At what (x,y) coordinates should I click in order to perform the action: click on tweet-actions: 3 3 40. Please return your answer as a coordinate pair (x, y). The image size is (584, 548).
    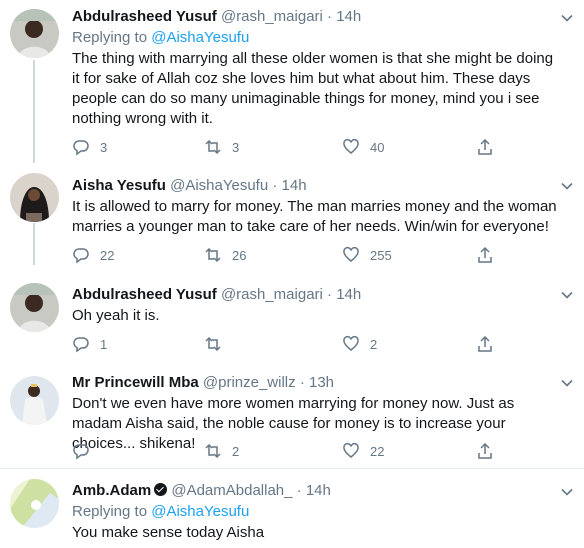
    Looking at the image, I should click on (287, 147).